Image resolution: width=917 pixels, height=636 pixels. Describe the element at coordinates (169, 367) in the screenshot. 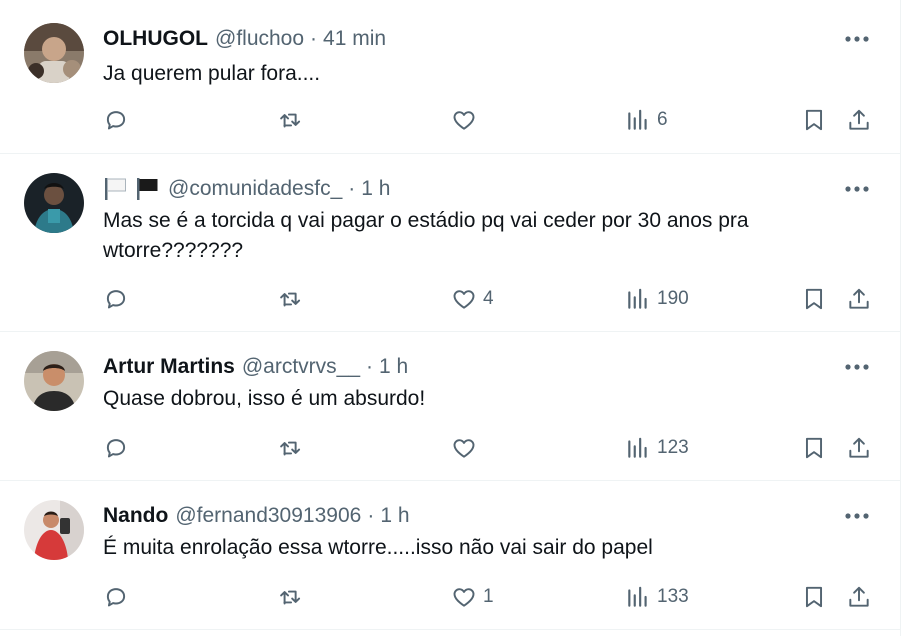

I see `display-name: Artur Martins` at that location.